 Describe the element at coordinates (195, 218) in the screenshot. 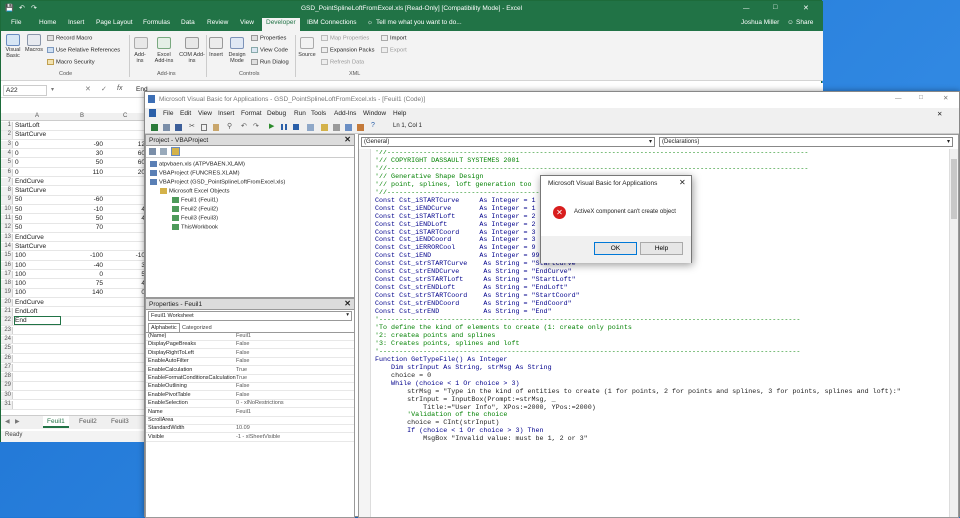

I see `tree-item-feuil3: Feuil3 (Feuil3)` at that location.